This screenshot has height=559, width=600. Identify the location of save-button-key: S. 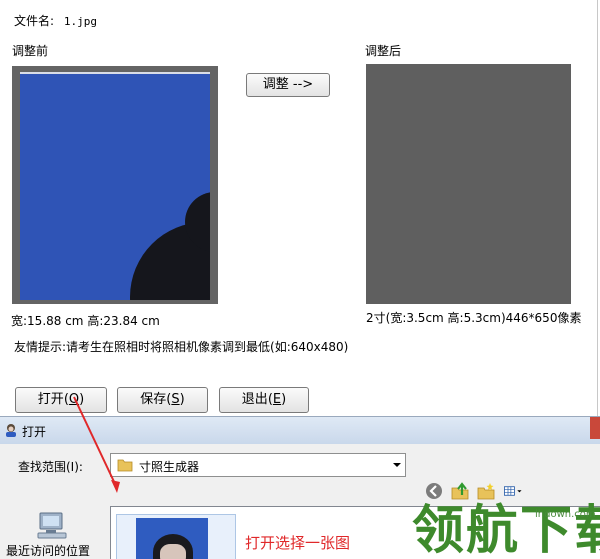
(175, 399).